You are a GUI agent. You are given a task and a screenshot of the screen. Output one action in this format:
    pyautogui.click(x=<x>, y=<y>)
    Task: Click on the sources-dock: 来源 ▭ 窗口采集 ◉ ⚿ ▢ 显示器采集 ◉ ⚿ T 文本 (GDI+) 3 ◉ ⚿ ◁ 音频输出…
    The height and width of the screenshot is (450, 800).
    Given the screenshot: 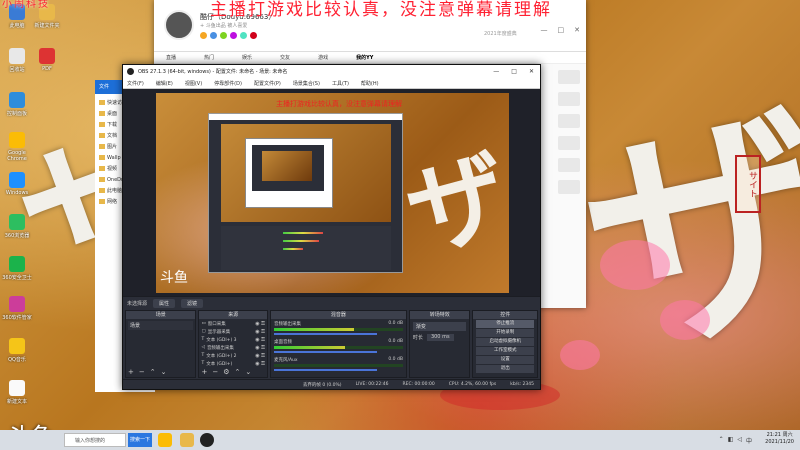 What is the action you would take?
    pyautogui.click(x=233, y=344)
    